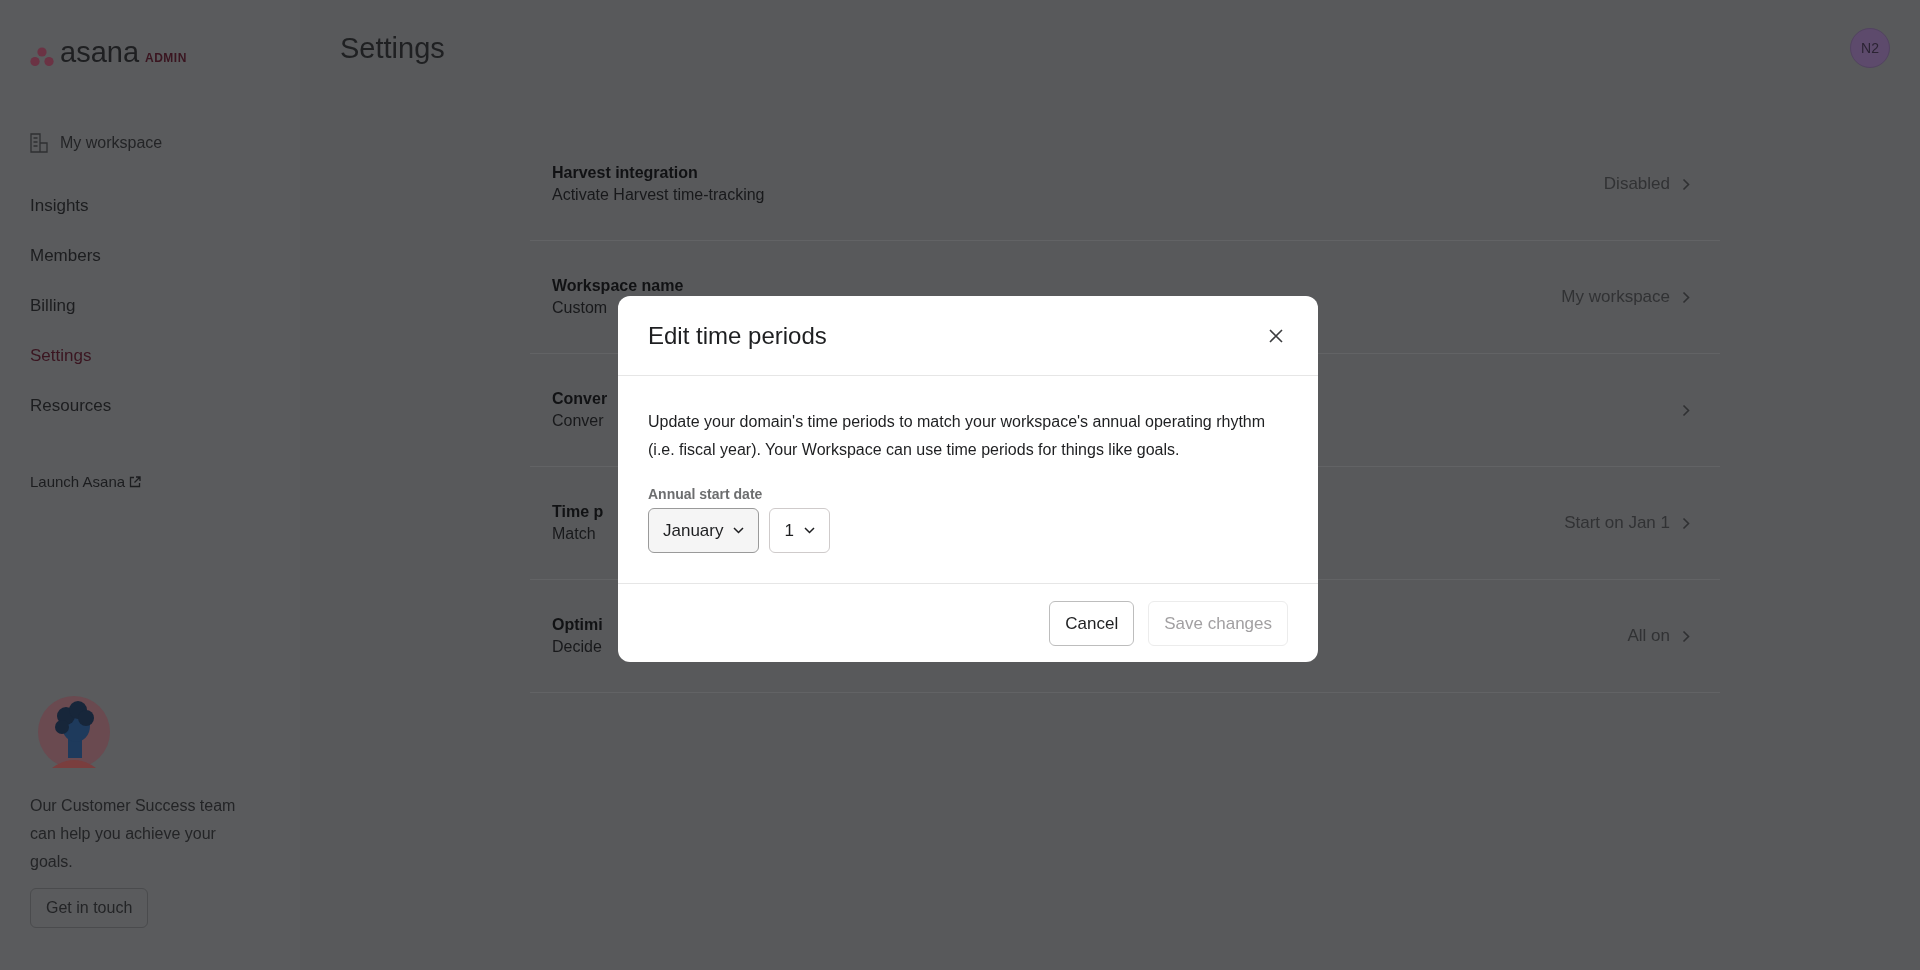 The image size is (1920, 970). Describe the element at coordinates (580, 308) in the screenshot. I see `row-subtitle: Custom` at that location.